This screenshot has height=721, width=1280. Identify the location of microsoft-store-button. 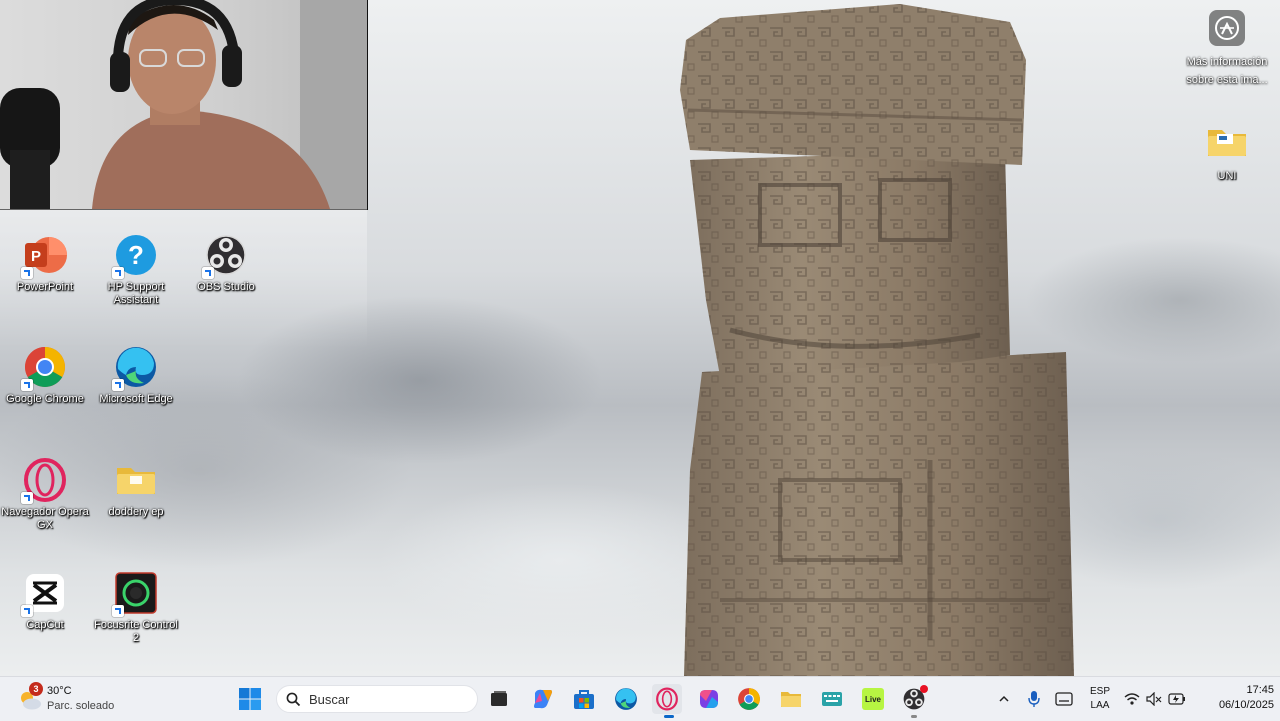
(584, 699).